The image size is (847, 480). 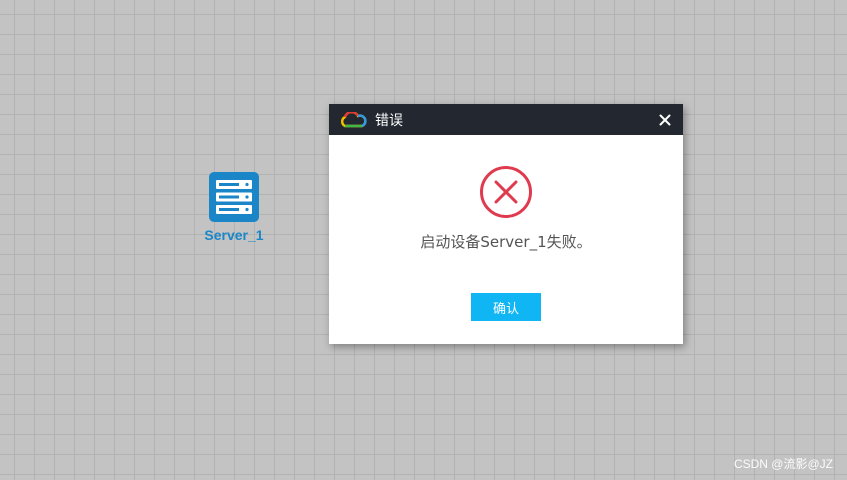 I want to click on server-icon, so click(x=234, y=197).